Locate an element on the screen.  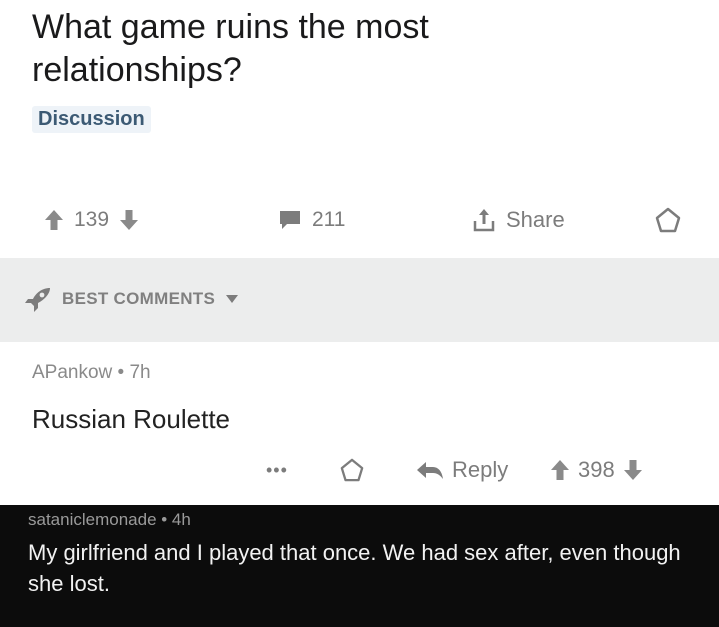
share-icon is located at coordinates (484, 220).